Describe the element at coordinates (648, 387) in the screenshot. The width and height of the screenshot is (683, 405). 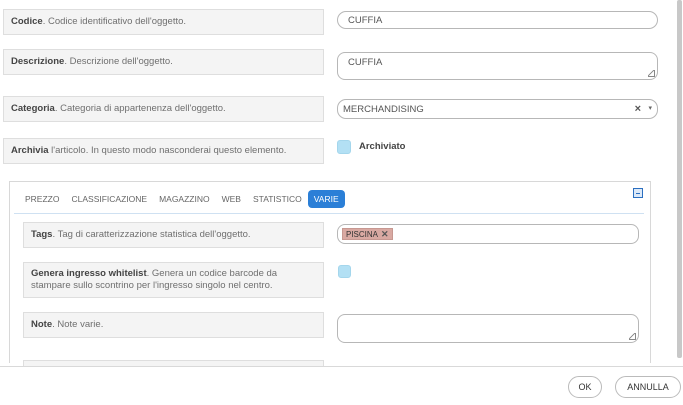
I see `cancel-button: ANNULLA` at that location.